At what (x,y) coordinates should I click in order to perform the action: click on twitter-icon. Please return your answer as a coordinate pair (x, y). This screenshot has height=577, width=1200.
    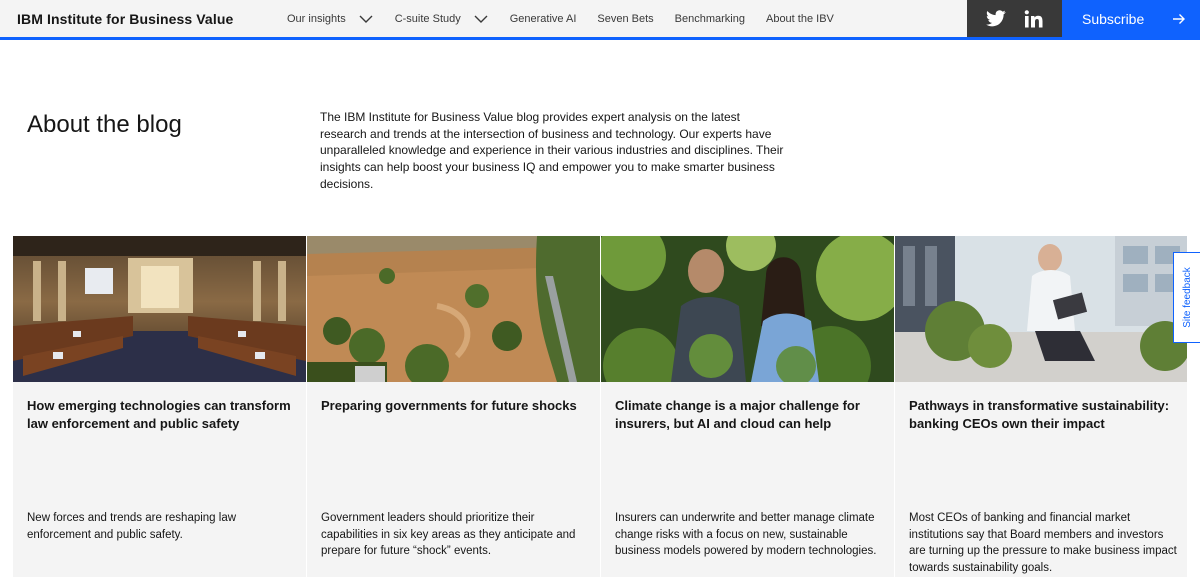
    Looking at the image, I should click on (995, 18).